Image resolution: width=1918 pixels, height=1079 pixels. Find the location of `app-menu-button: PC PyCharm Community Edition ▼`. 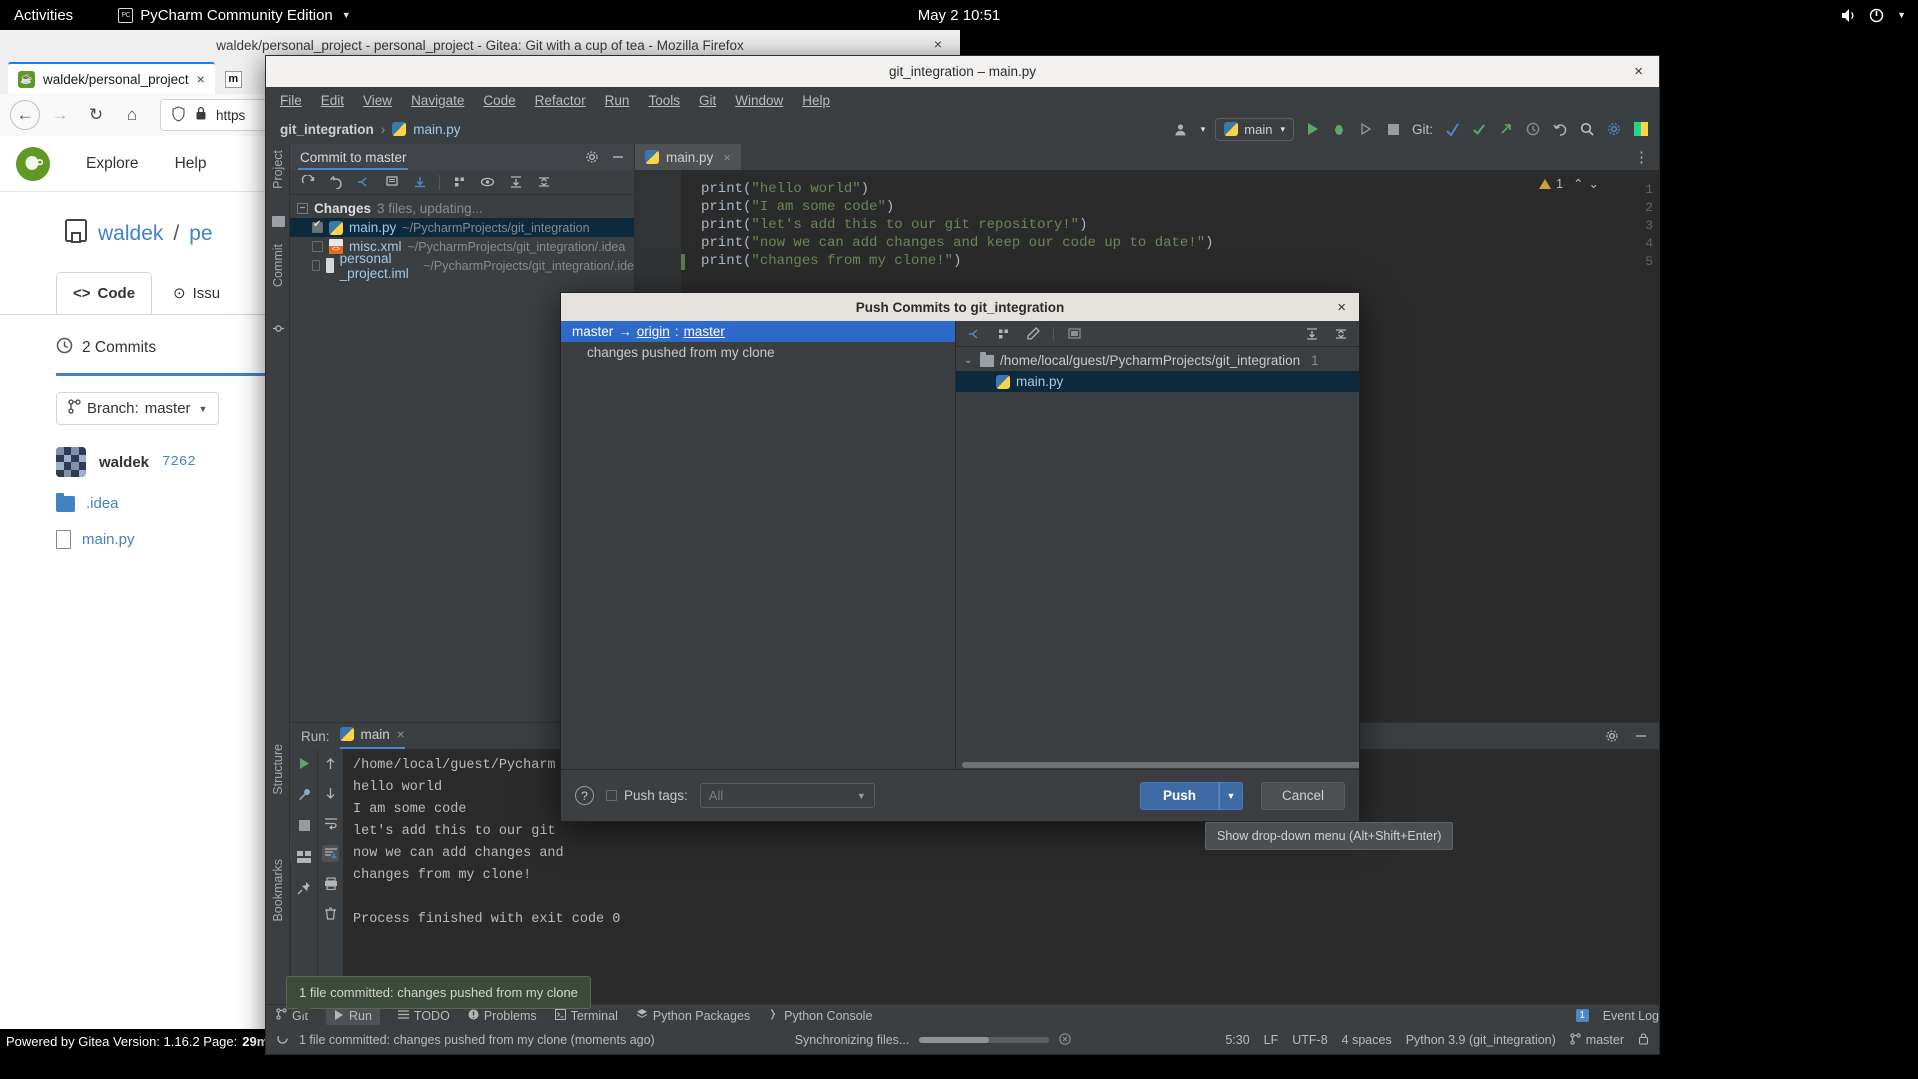

app-menu-button: PC PyCharm Community Edition ▼ is located at coordinates (234, 15).